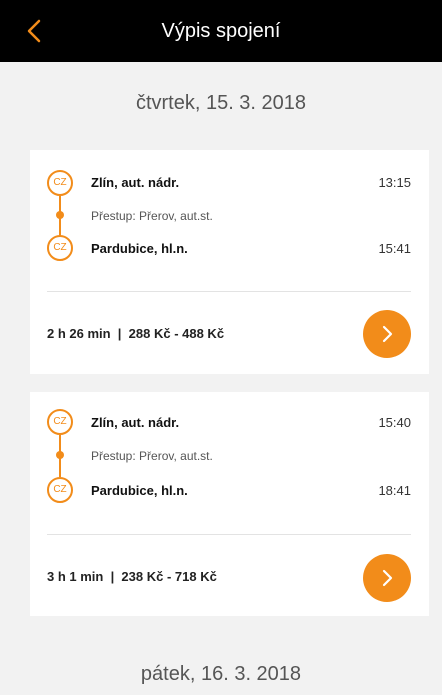 The image size is (442, 695). What do you see at coordinates (394, 490) in the screenshot?
I see `arrival-time: 18:41` at bounding box center [394, 490].